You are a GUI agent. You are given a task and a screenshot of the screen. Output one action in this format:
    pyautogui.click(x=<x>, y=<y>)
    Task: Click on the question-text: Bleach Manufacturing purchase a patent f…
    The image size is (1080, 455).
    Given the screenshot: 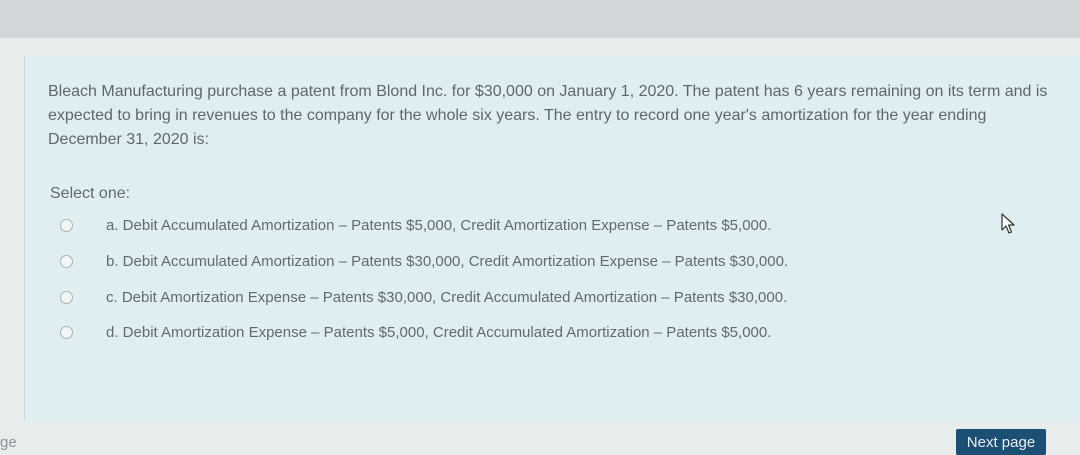 What is the action you would take?
    pyautogui.click(x=548, y=115)
    